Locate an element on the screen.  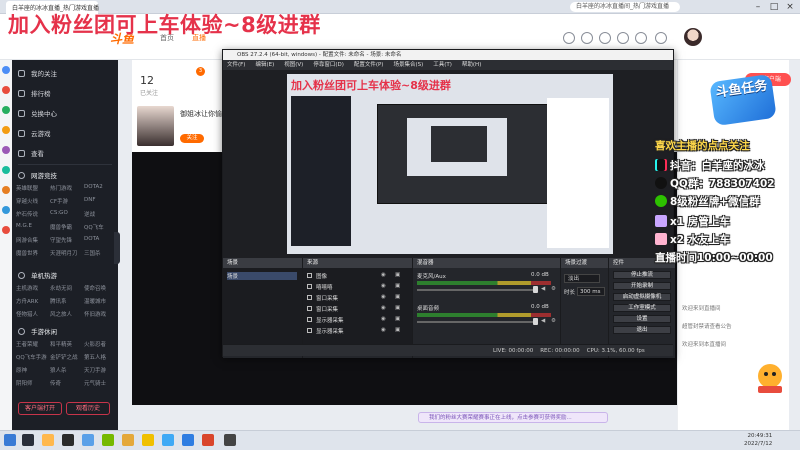
sidebar-game-link: 金铲铲之战 is located at coordinates (67, 357).